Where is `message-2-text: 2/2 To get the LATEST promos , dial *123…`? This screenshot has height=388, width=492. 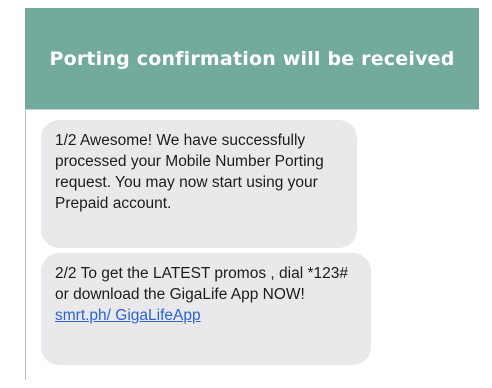 message-2-text: 2/2 To get the LATEST promos , dial *123… is located at coordinates (201, 284).